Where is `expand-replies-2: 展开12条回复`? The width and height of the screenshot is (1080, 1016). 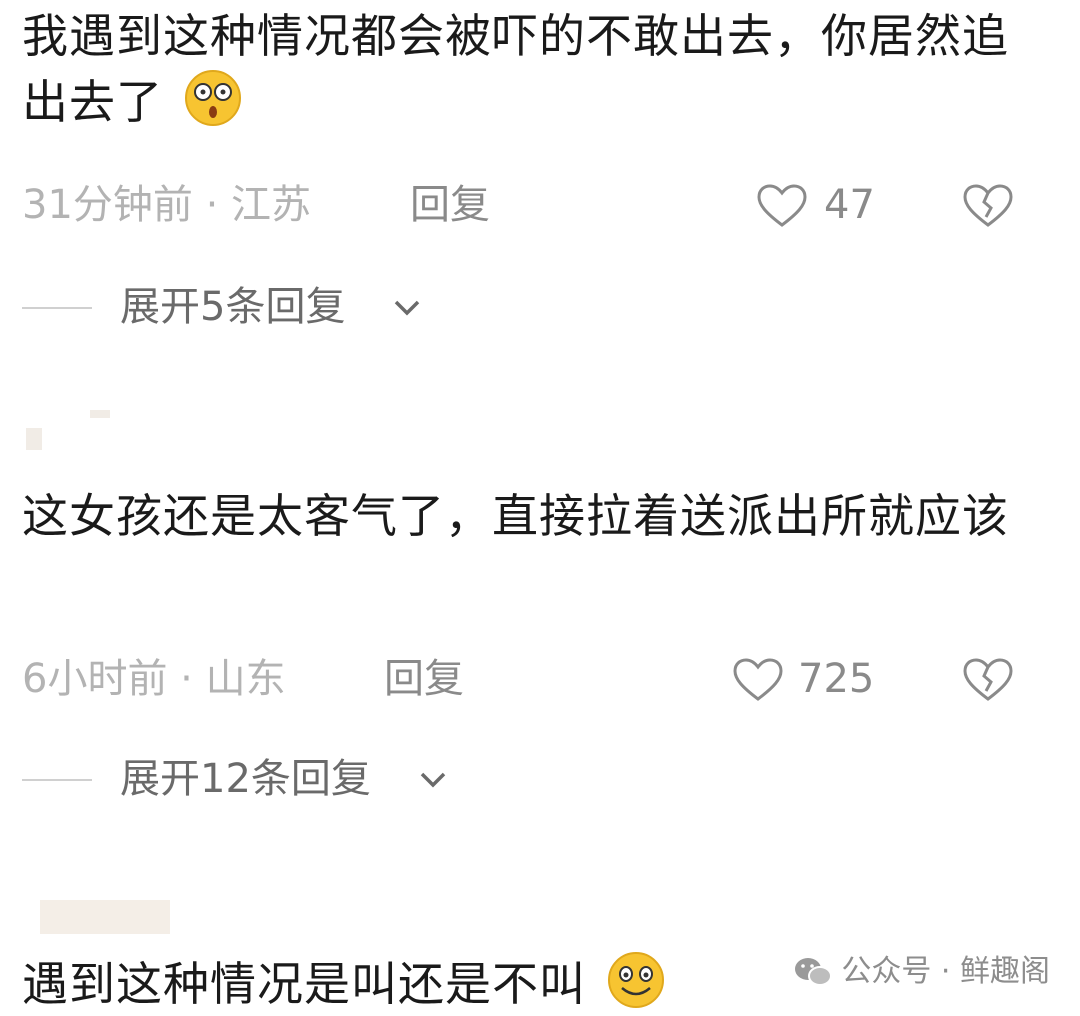
expand-replies-2: 展开12条回复 is located at coordinates (252, 779).